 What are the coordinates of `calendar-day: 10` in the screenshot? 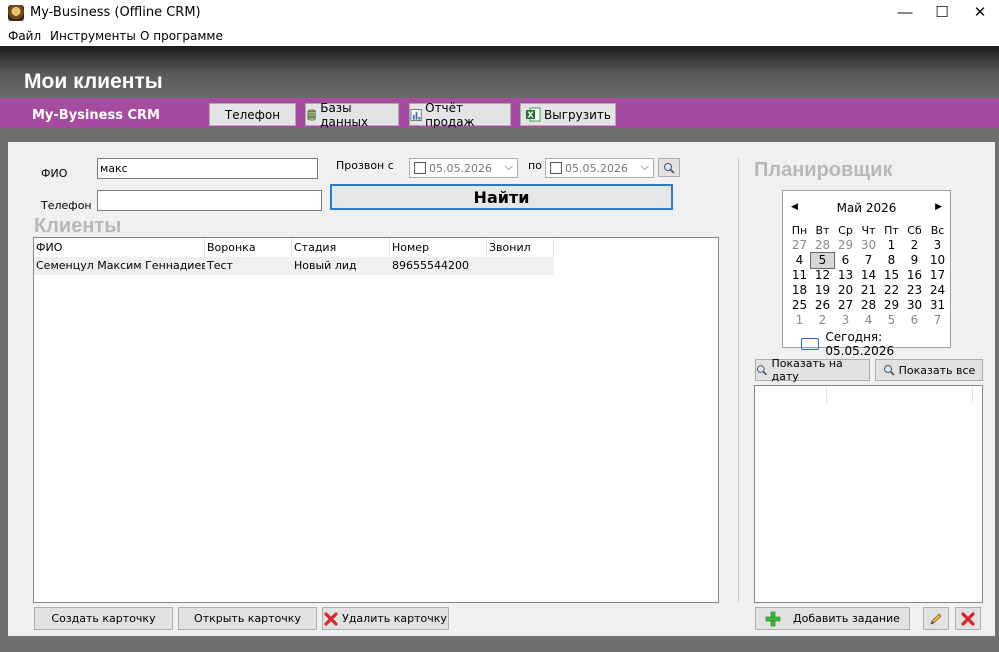 It's located at (937, 260).